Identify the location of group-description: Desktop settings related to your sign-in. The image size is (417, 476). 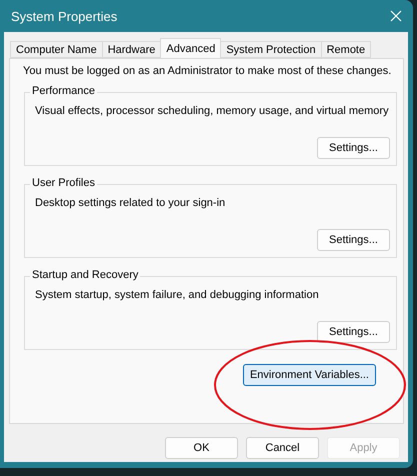
(130, 203).